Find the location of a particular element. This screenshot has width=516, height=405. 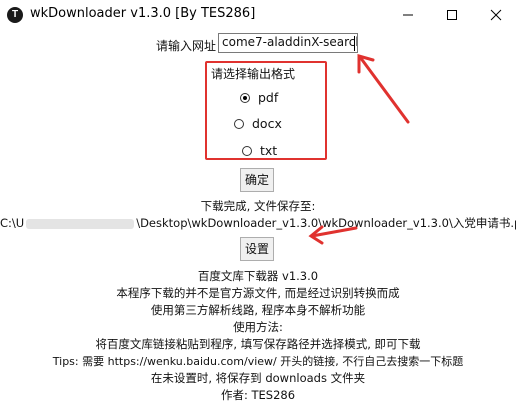

minimize-button is located at coordinates (408, 15).